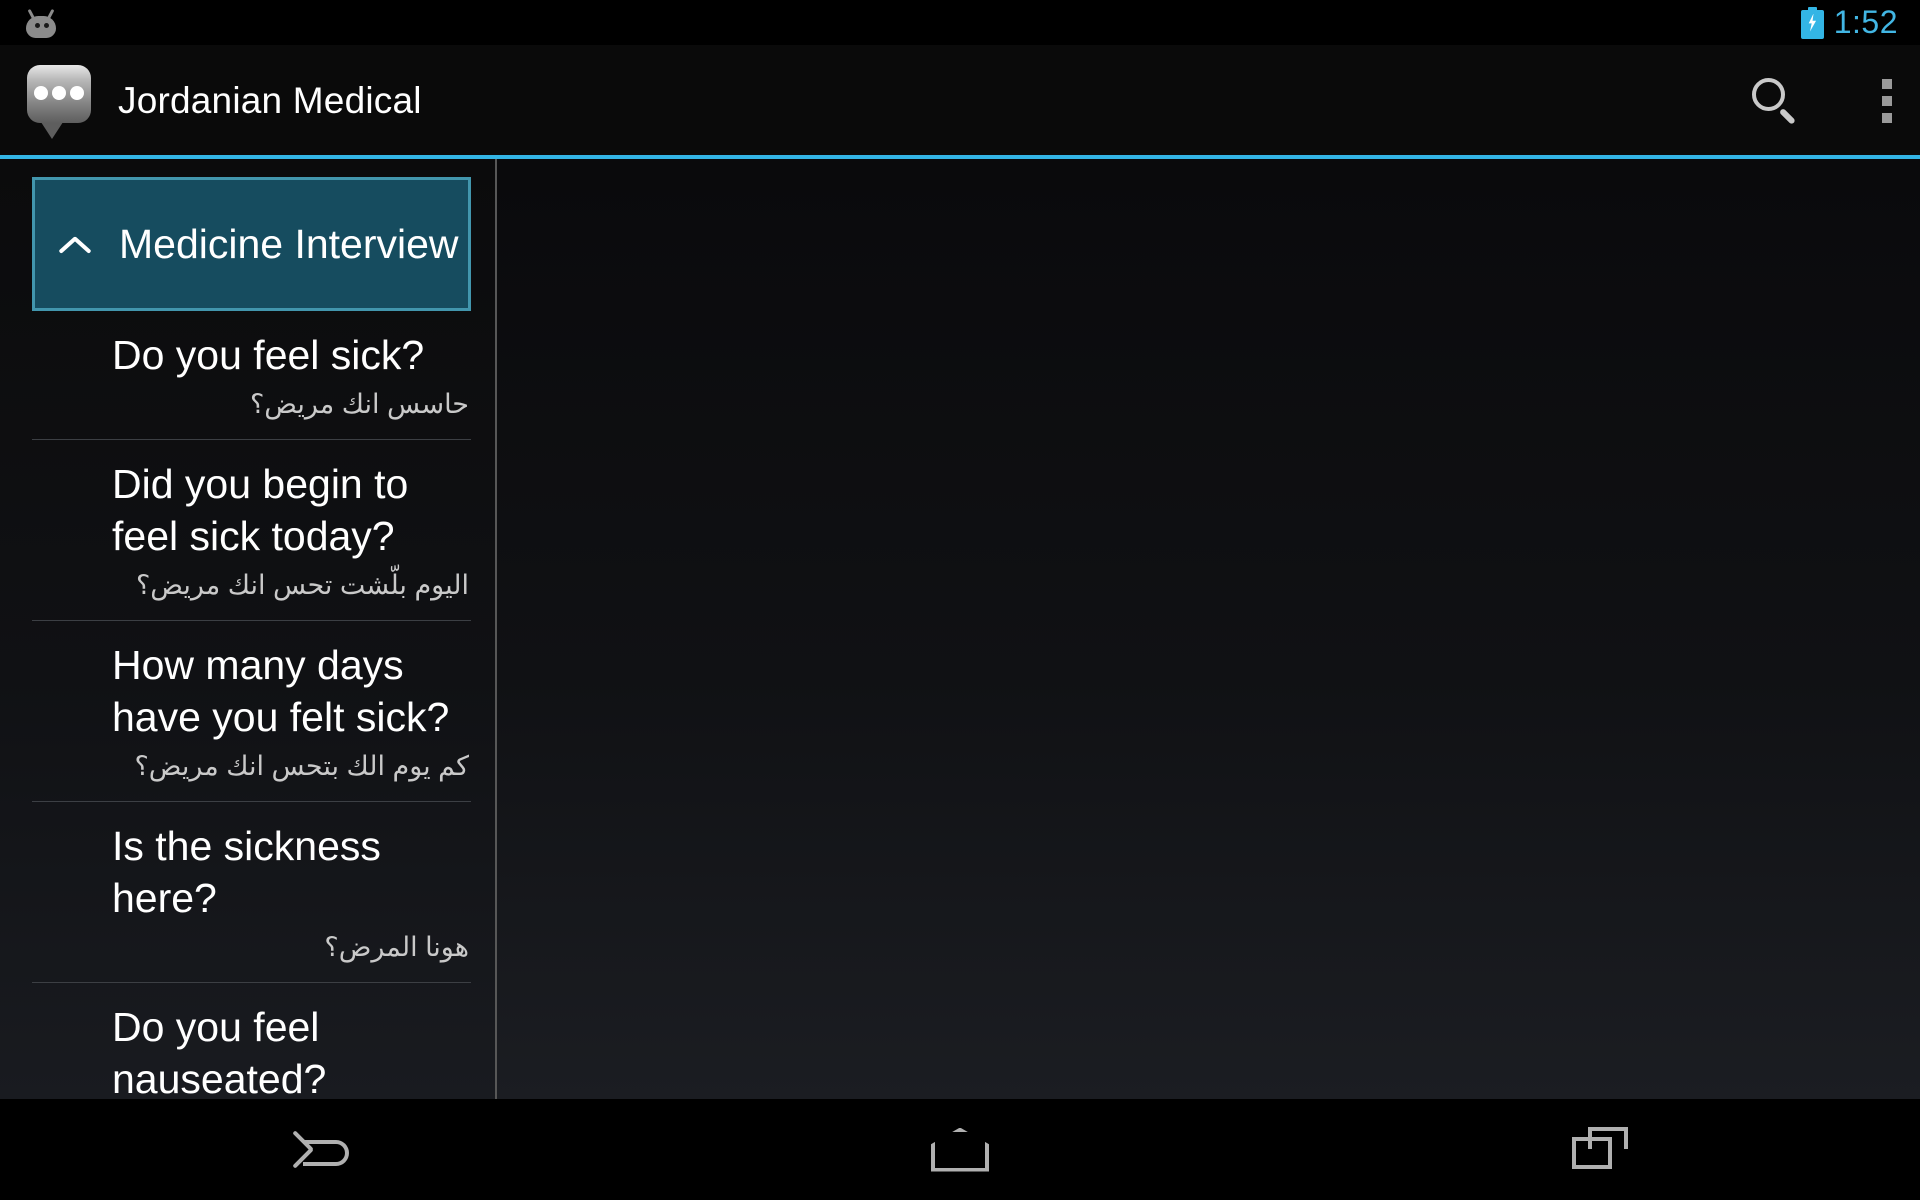 Image resolution: width=1920 pixels, height=1200 pixels. Describe the element at coordinates (1865, 22) in the screenshot. I see `status-bar-clock: 1:52` at that location.